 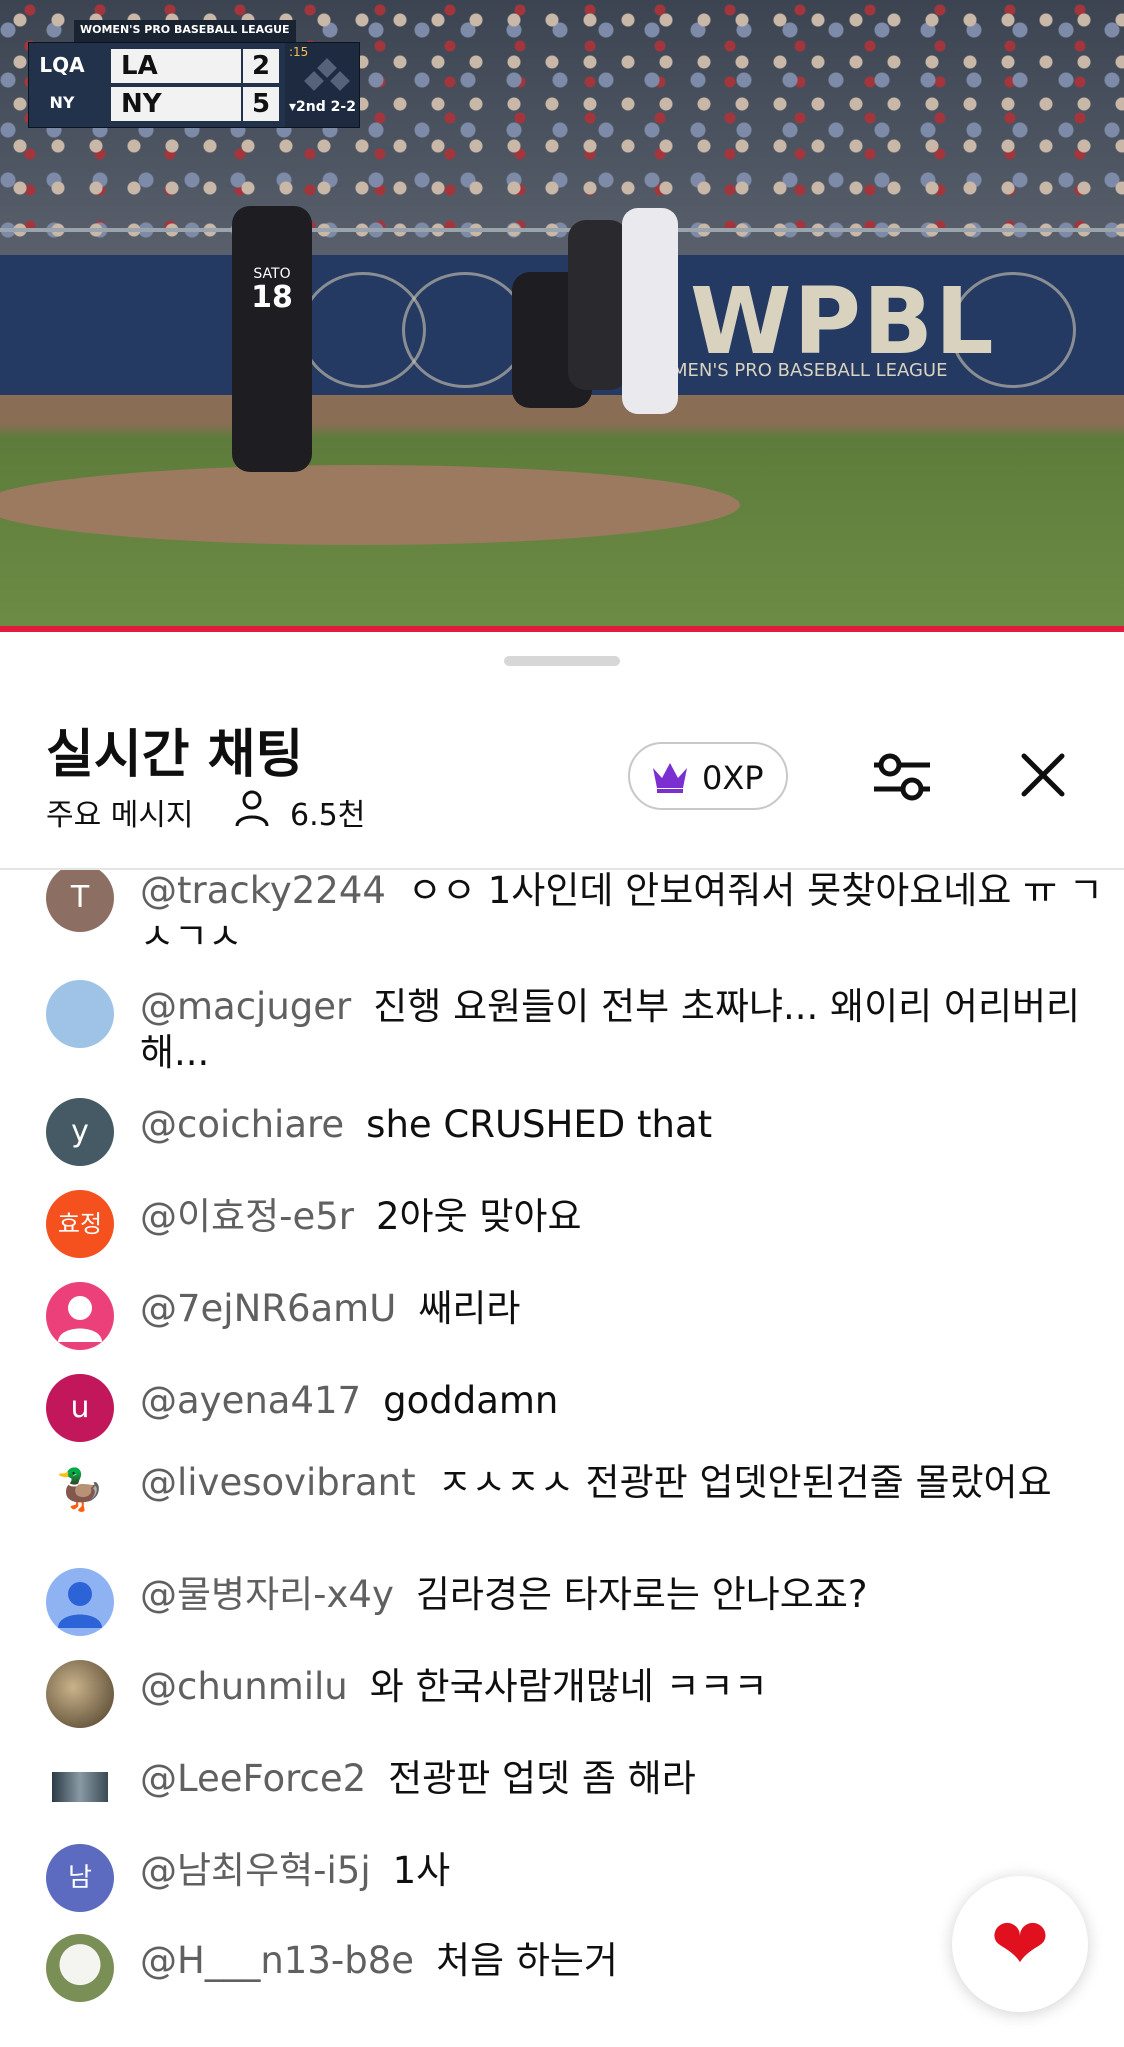 What do you see at coordinates (568, 1686) in the screenshot?
I see `message-text: 와 한국사람개많네 ㅋㅋㅋ` at bounding box center [568, 1686].